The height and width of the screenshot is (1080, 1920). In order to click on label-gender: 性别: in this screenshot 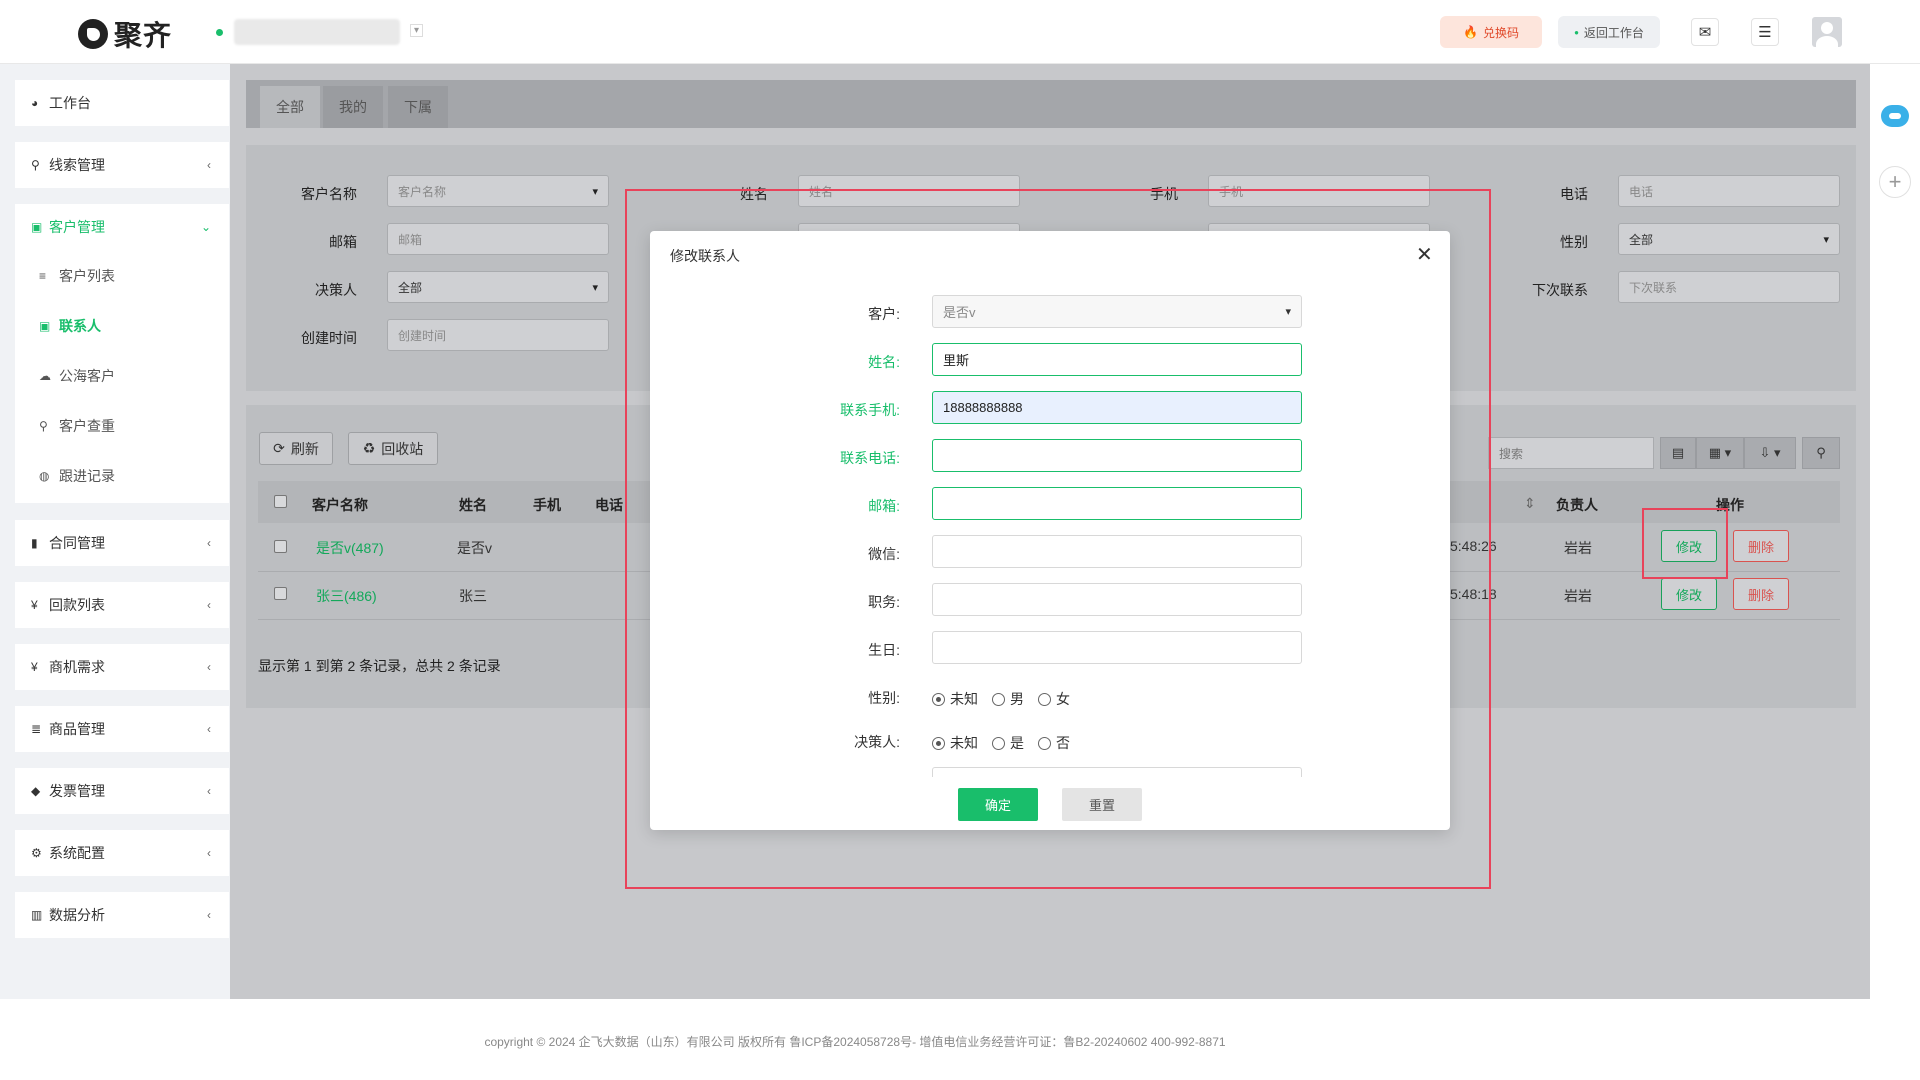, I will do `click(884, 698)`.